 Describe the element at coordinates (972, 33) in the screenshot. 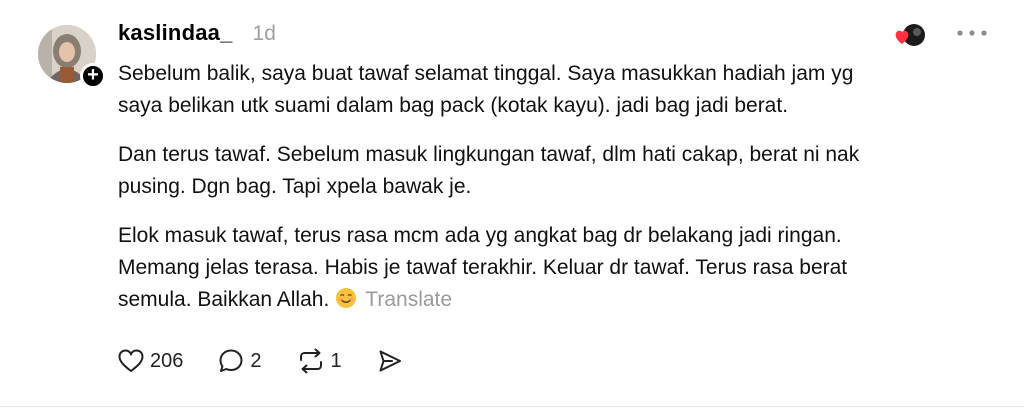

I see `more-options-icon` at that location.